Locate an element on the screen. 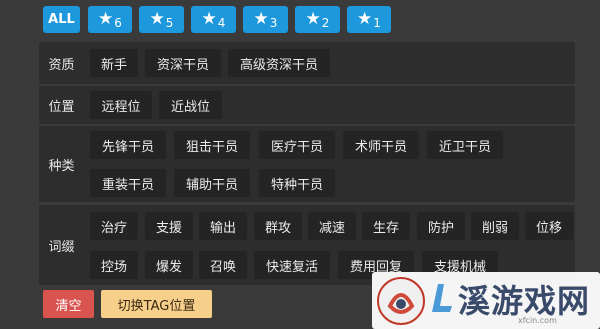 The image size is (600, 329). star-count: 6 is located at coordinates (118, 22).